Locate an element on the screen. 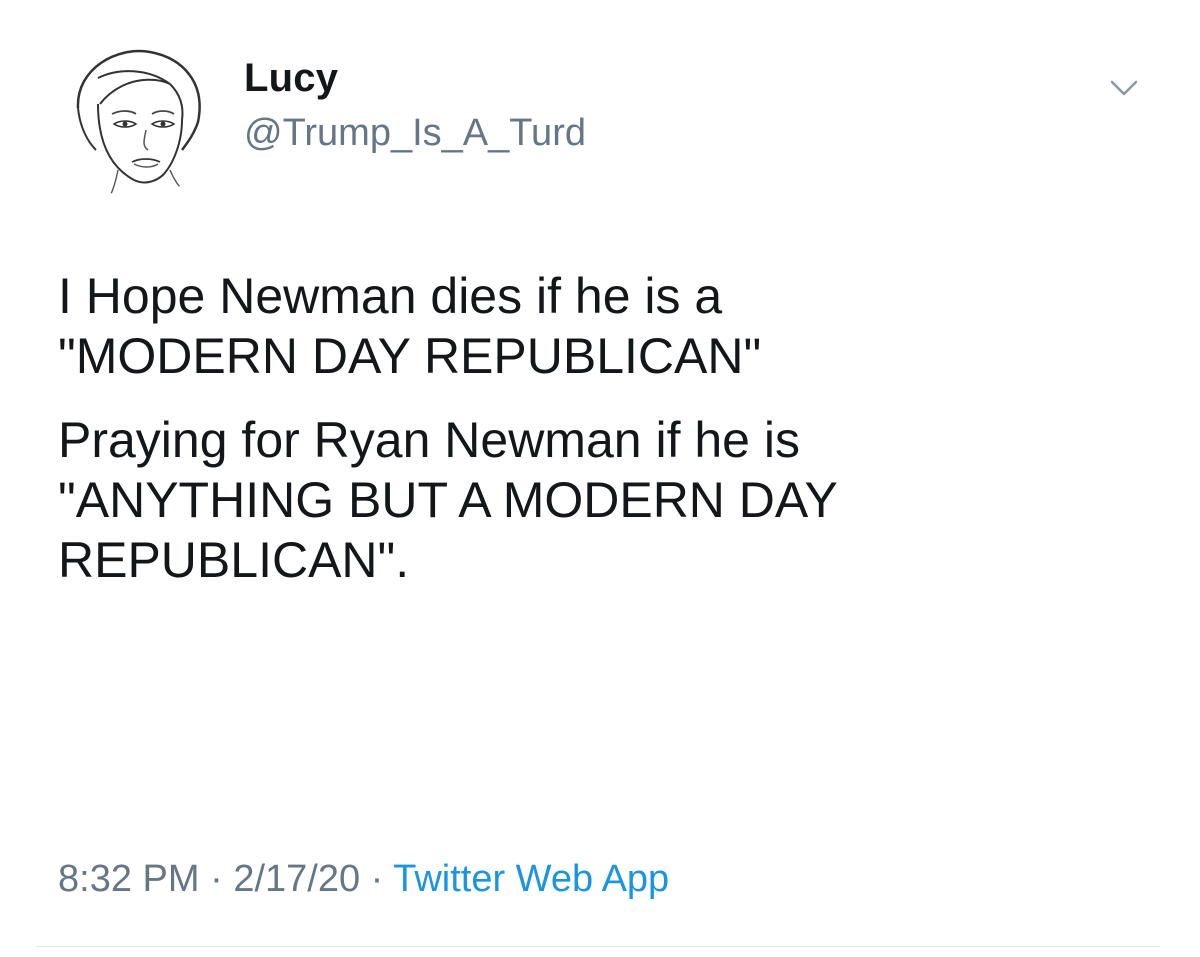 This screenshot has height=957, width=1200. chevron-down-icon is located at coordinates (1124, 88).